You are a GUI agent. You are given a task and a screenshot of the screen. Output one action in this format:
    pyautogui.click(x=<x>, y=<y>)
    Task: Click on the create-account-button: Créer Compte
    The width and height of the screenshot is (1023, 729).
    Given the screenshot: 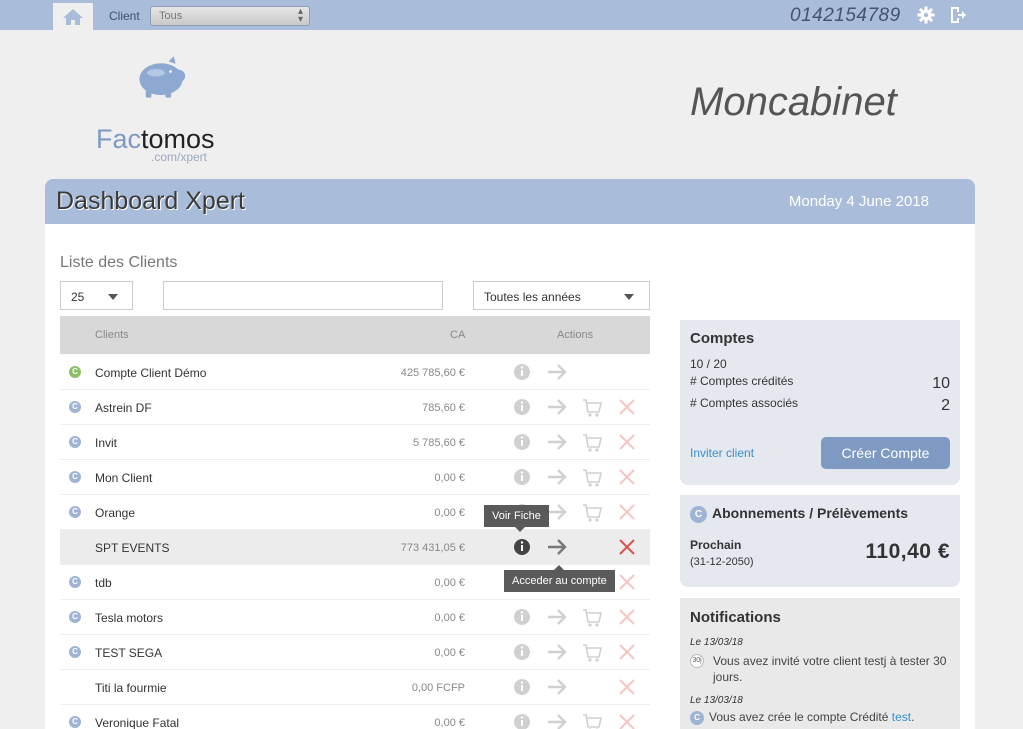 What is the action you would take?
    pyautogui.click(x=885, y=453)
    